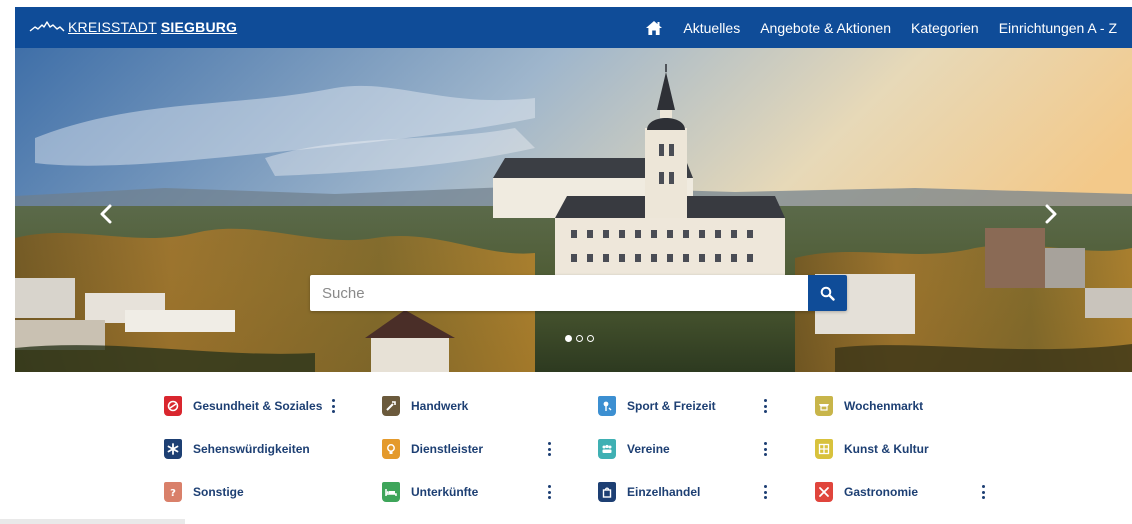  I want to click on category-label: Sehenswürdigkeiten, so click(251, 449).